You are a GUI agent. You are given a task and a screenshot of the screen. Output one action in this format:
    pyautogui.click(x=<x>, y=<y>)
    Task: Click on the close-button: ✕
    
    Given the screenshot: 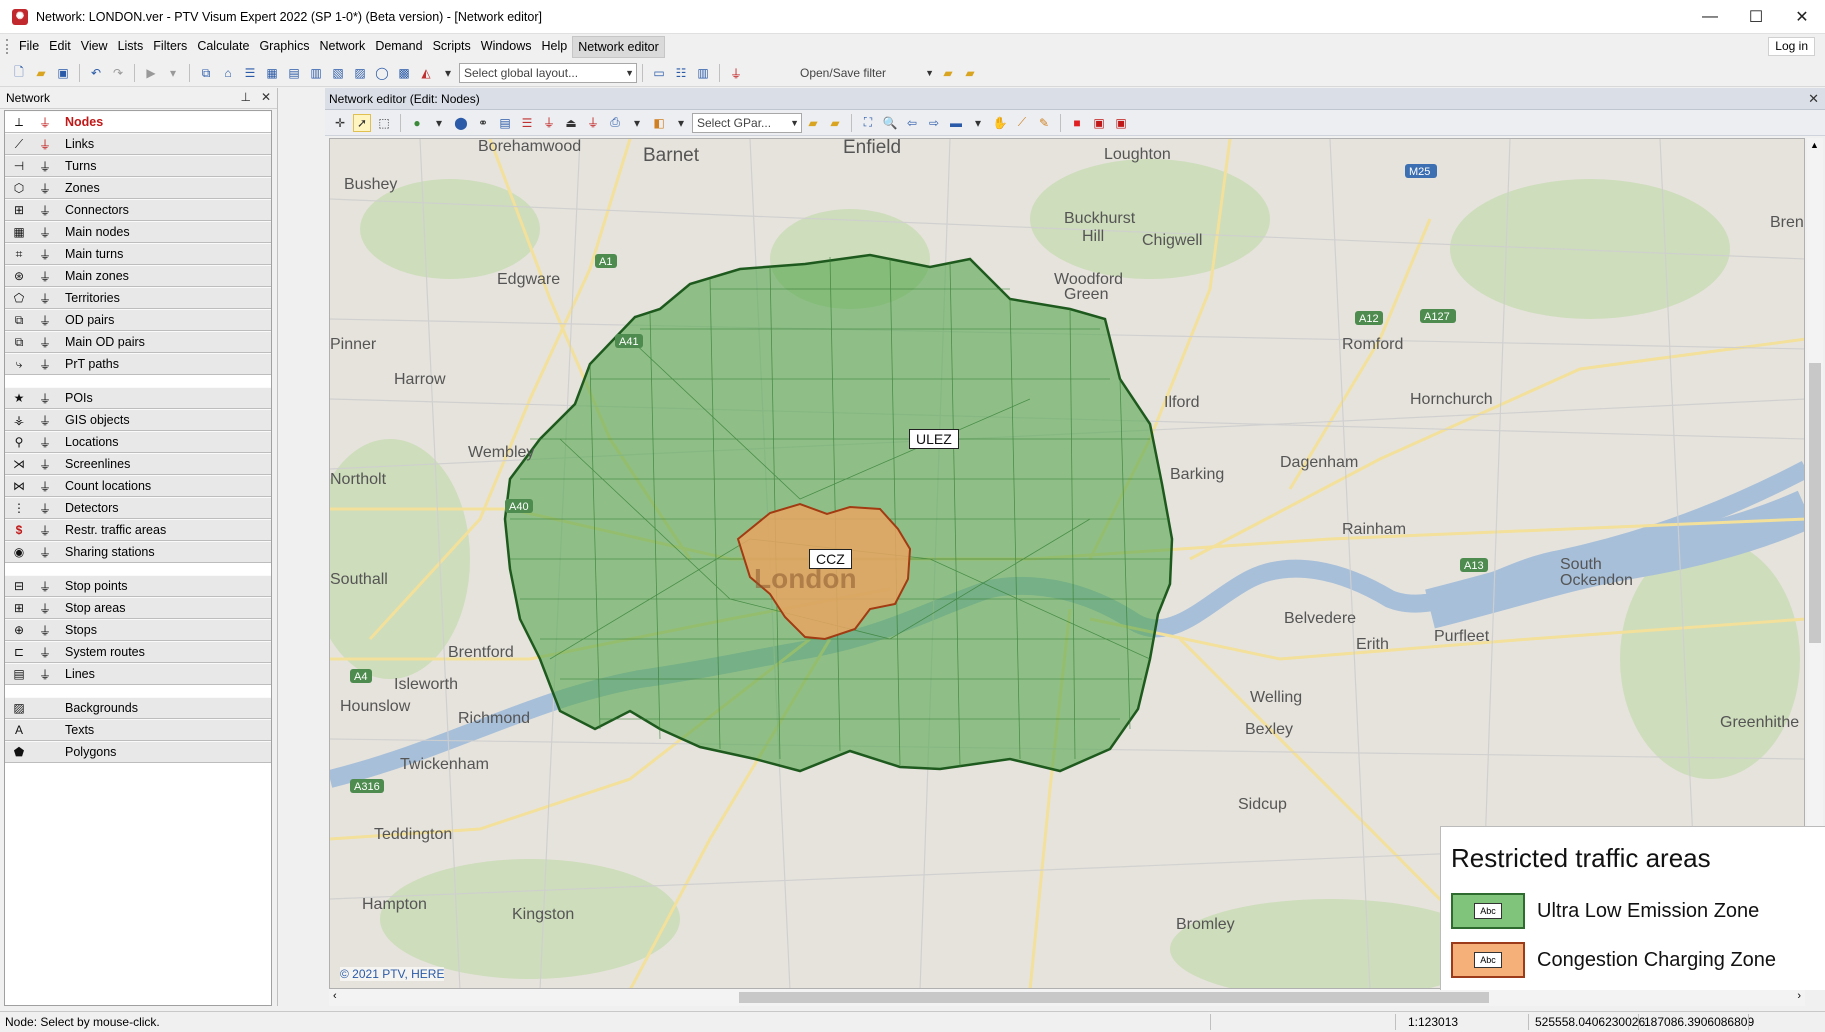 What is the action you would take?
    pyautogui.click(x=1802, y=17)
    